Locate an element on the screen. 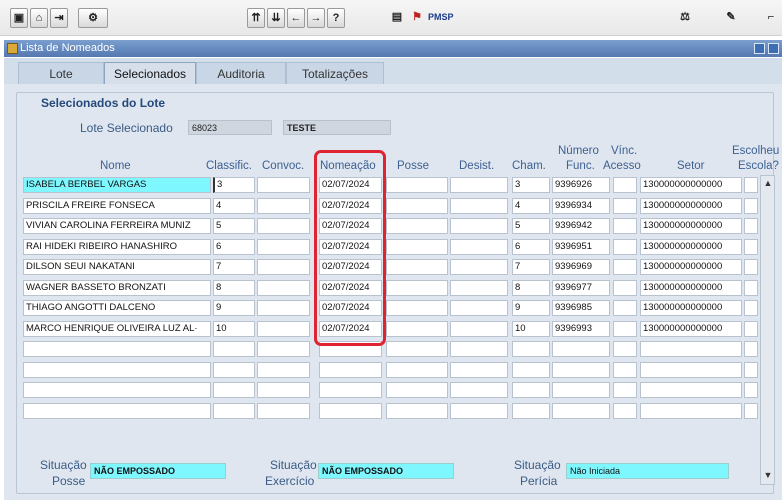 Image resolution: width=782 pixels, height=500 pixels. cell-cham: 6 is located at coordinates (531, 246).